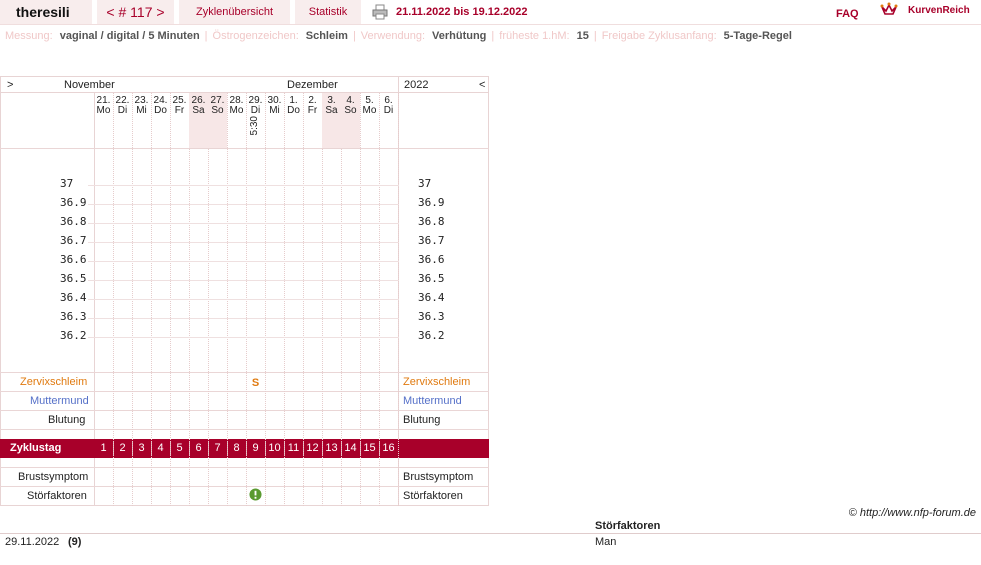 The height and width of the screenshot is (565, 981). I want to click on temperature-label-left: 36.2, so click(73, 335).